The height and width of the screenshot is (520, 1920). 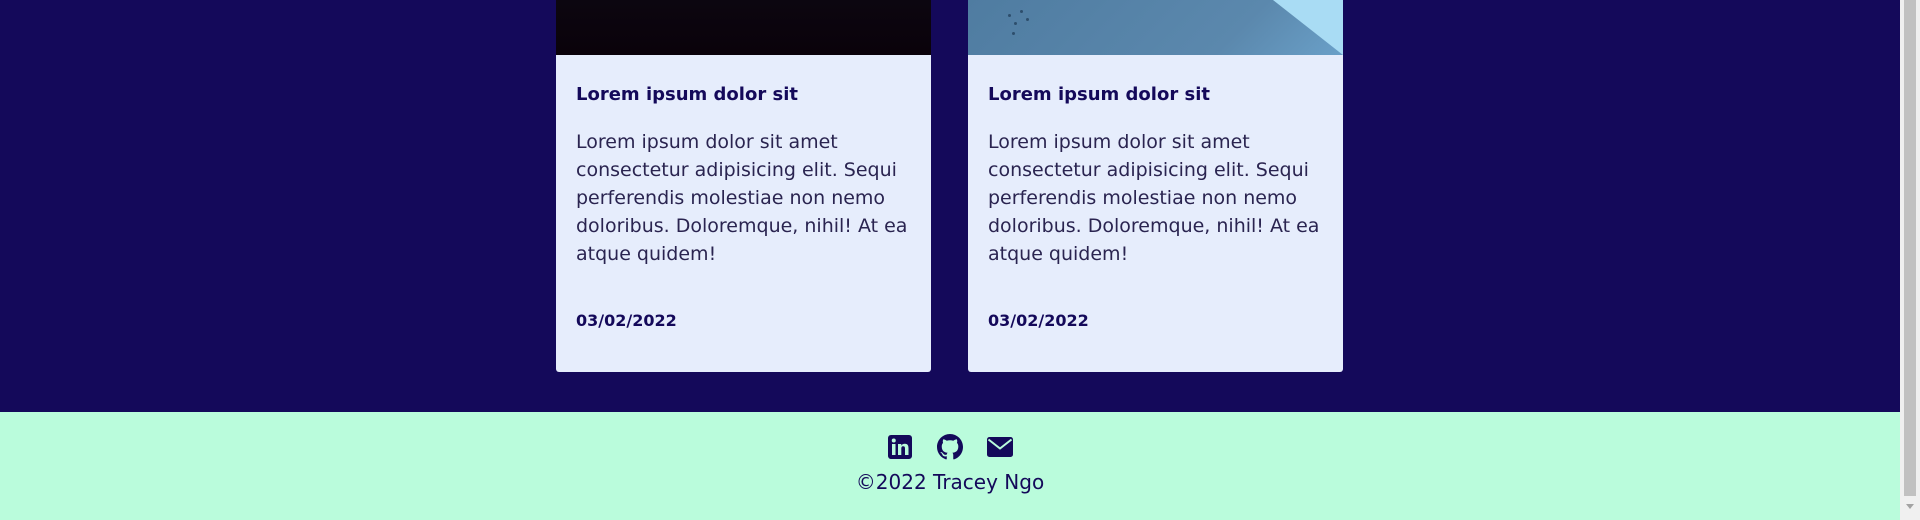 I want to click on linkedin-icon, so click(x=900, y=447).